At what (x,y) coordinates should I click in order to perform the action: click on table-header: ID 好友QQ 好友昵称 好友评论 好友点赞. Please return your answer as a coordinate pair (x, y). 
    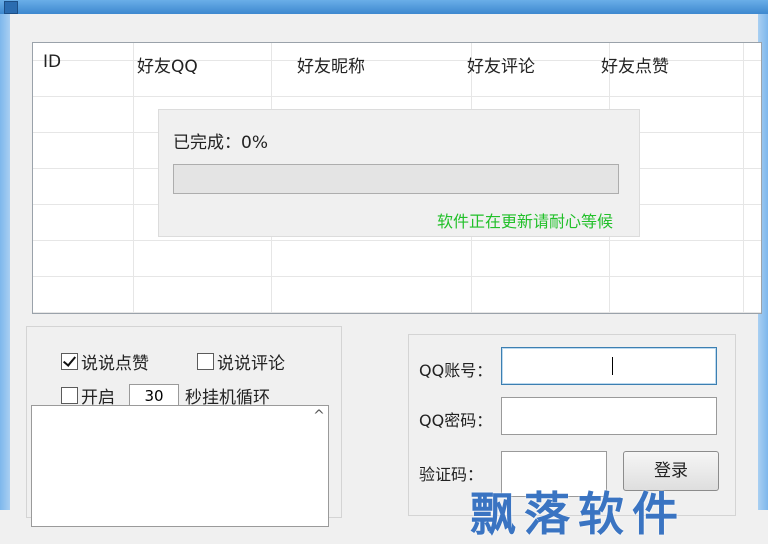
    Looking at the image, I should click on (397, 61).